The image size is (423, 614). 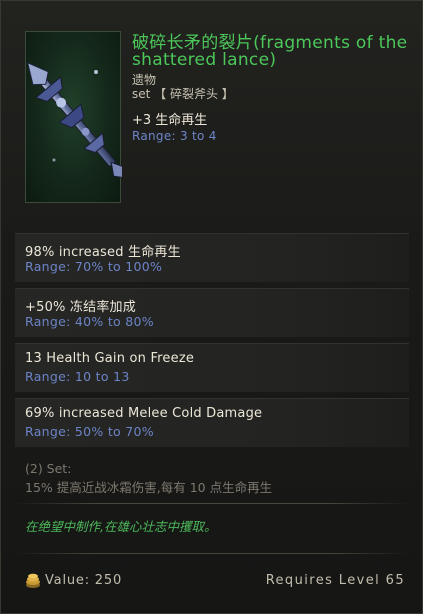 What do you see at coordinates (103, 252) in the screenshot?
I see `affix-text: 98% increased 生命再生` at bounding box center [103, 252].